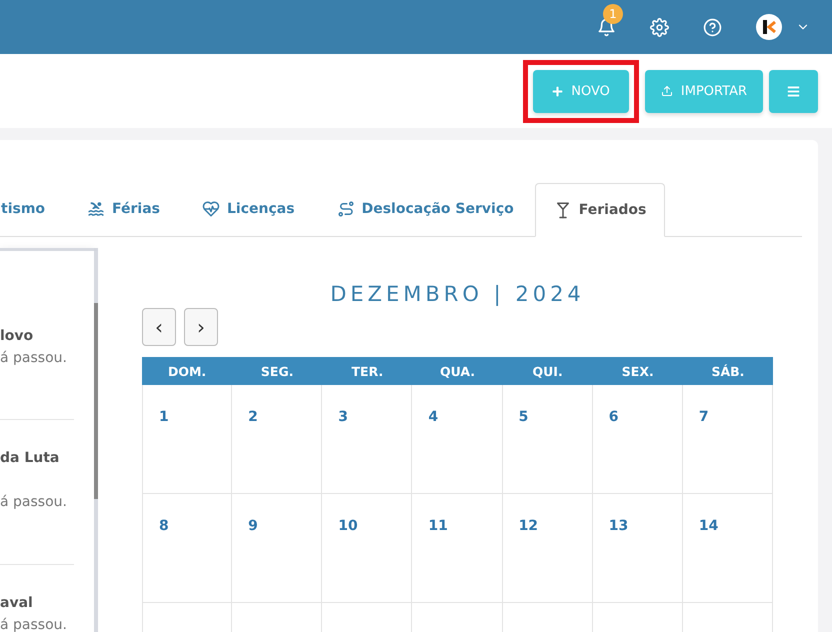 This screenshot has width=832, height=632. I want to click on upload-icon, so click(666, 91).